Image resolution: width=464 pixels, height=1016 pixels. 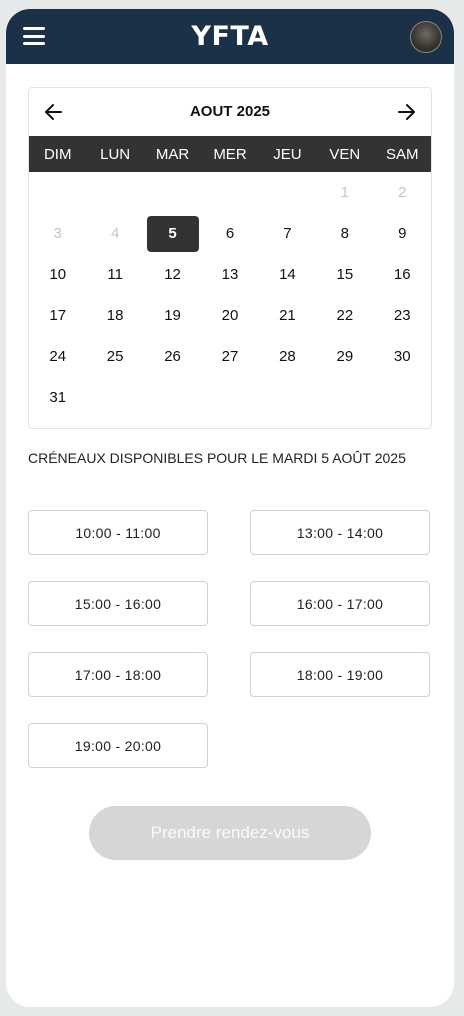 What do you see at coordinates (114, 274) in the screenshot?
I see `day-cell: 11` at bounding box center [114, 274].